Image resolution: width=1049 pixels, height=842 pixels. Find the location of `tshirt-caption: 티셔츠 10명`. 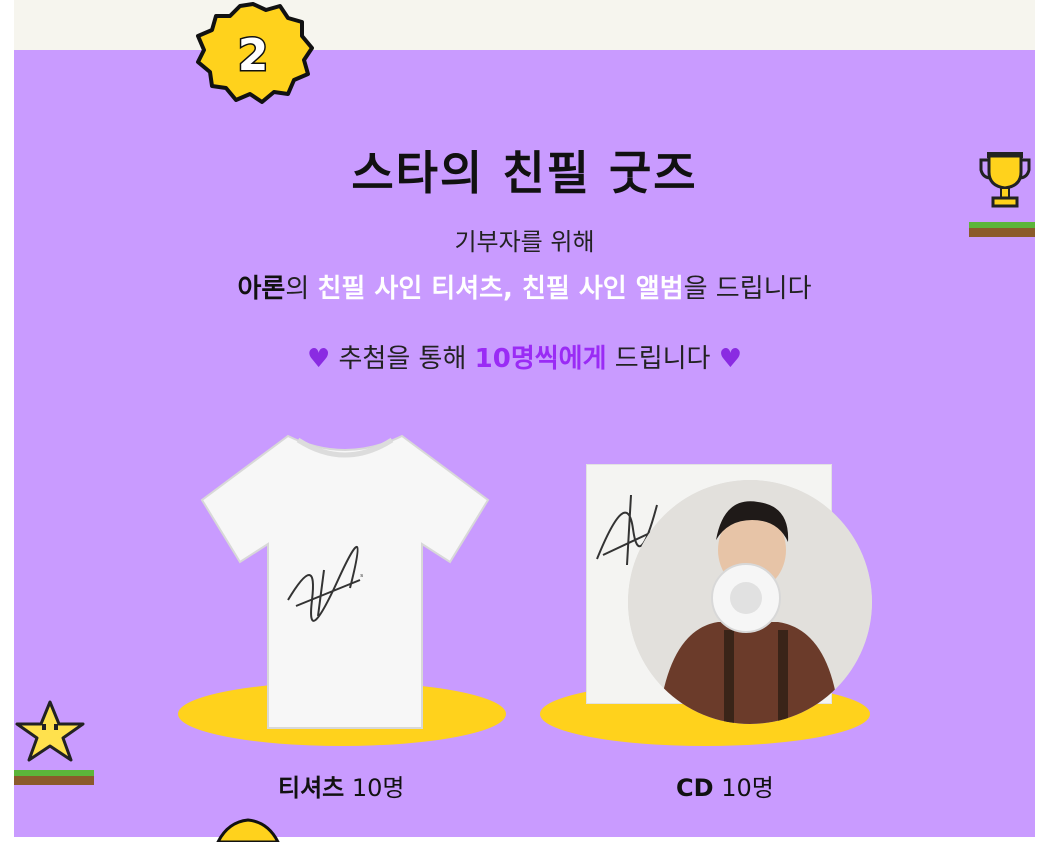

tshirt-caption: 티셔츠 10명 is located at coordinates (341, 785).